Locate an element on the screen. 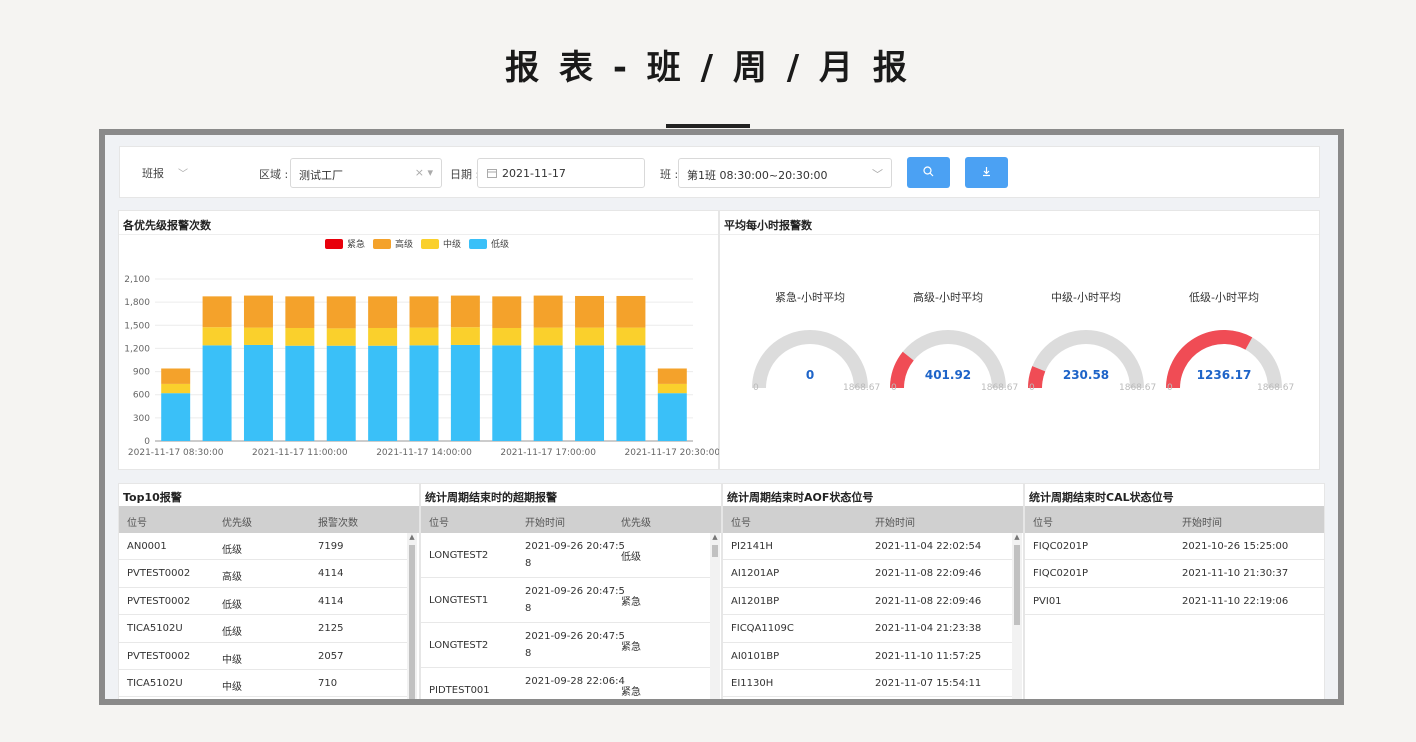 The width and height of the screenshot is (1416, 742). table-row: AI1201BP 2021-11-08 22:09:46 is located at coordinates (867, 602).